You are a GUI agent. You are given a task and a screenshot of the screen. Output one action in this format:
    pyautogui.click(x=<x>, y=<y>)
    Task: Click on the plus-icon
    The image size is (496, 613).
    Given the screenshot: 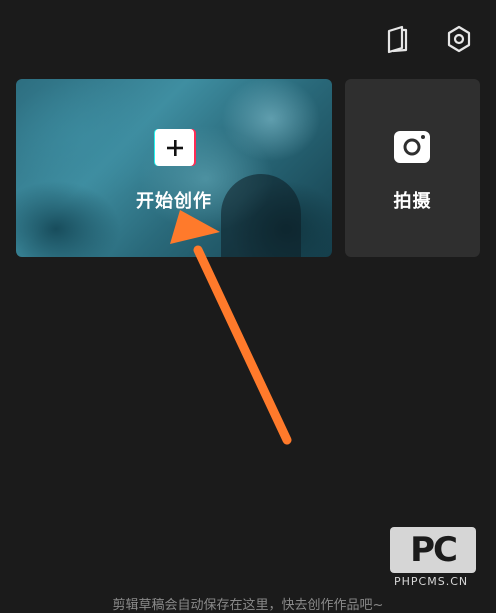 What is the action you would take?
    pyautogui.click(x=175, y=148)
    